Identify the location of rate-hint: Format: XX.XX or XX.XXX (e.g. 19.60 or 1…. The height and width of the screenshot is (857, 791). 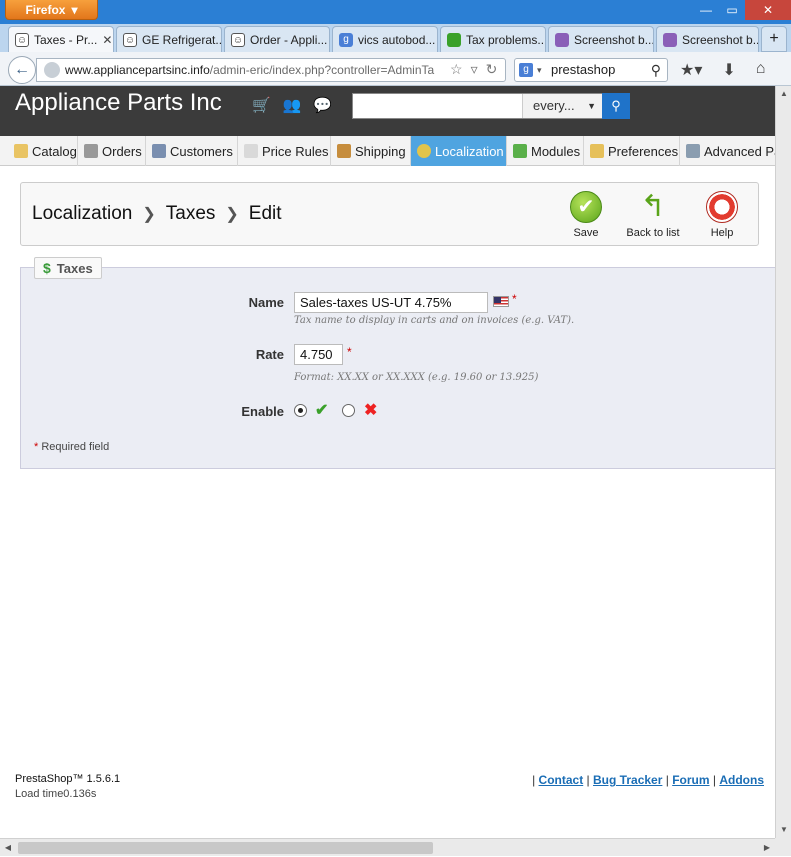
(416, 377).